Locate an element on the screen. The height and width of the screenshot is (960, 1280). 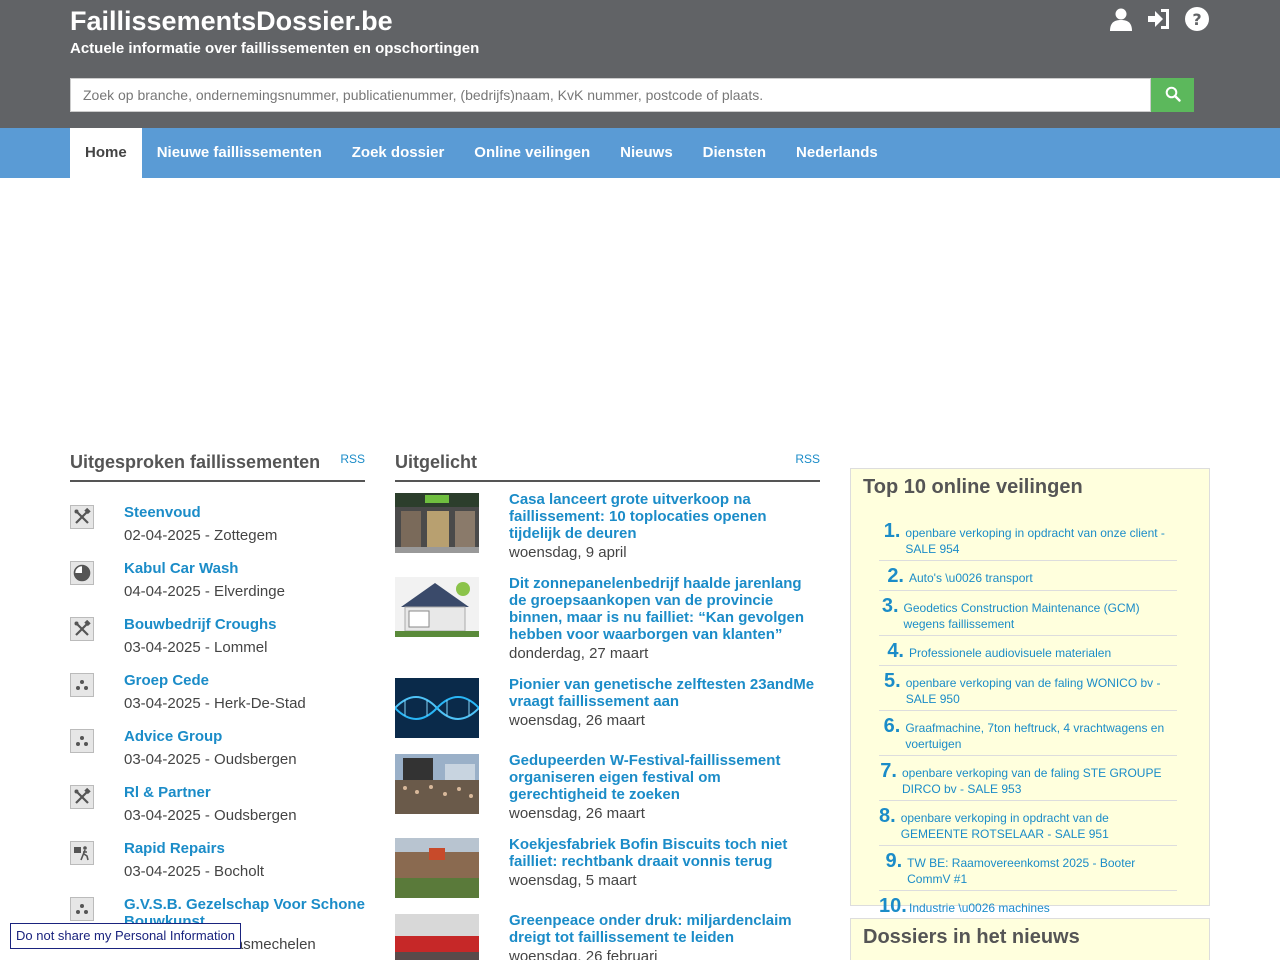
solar-house-photo is located at coordinates (437, 607).